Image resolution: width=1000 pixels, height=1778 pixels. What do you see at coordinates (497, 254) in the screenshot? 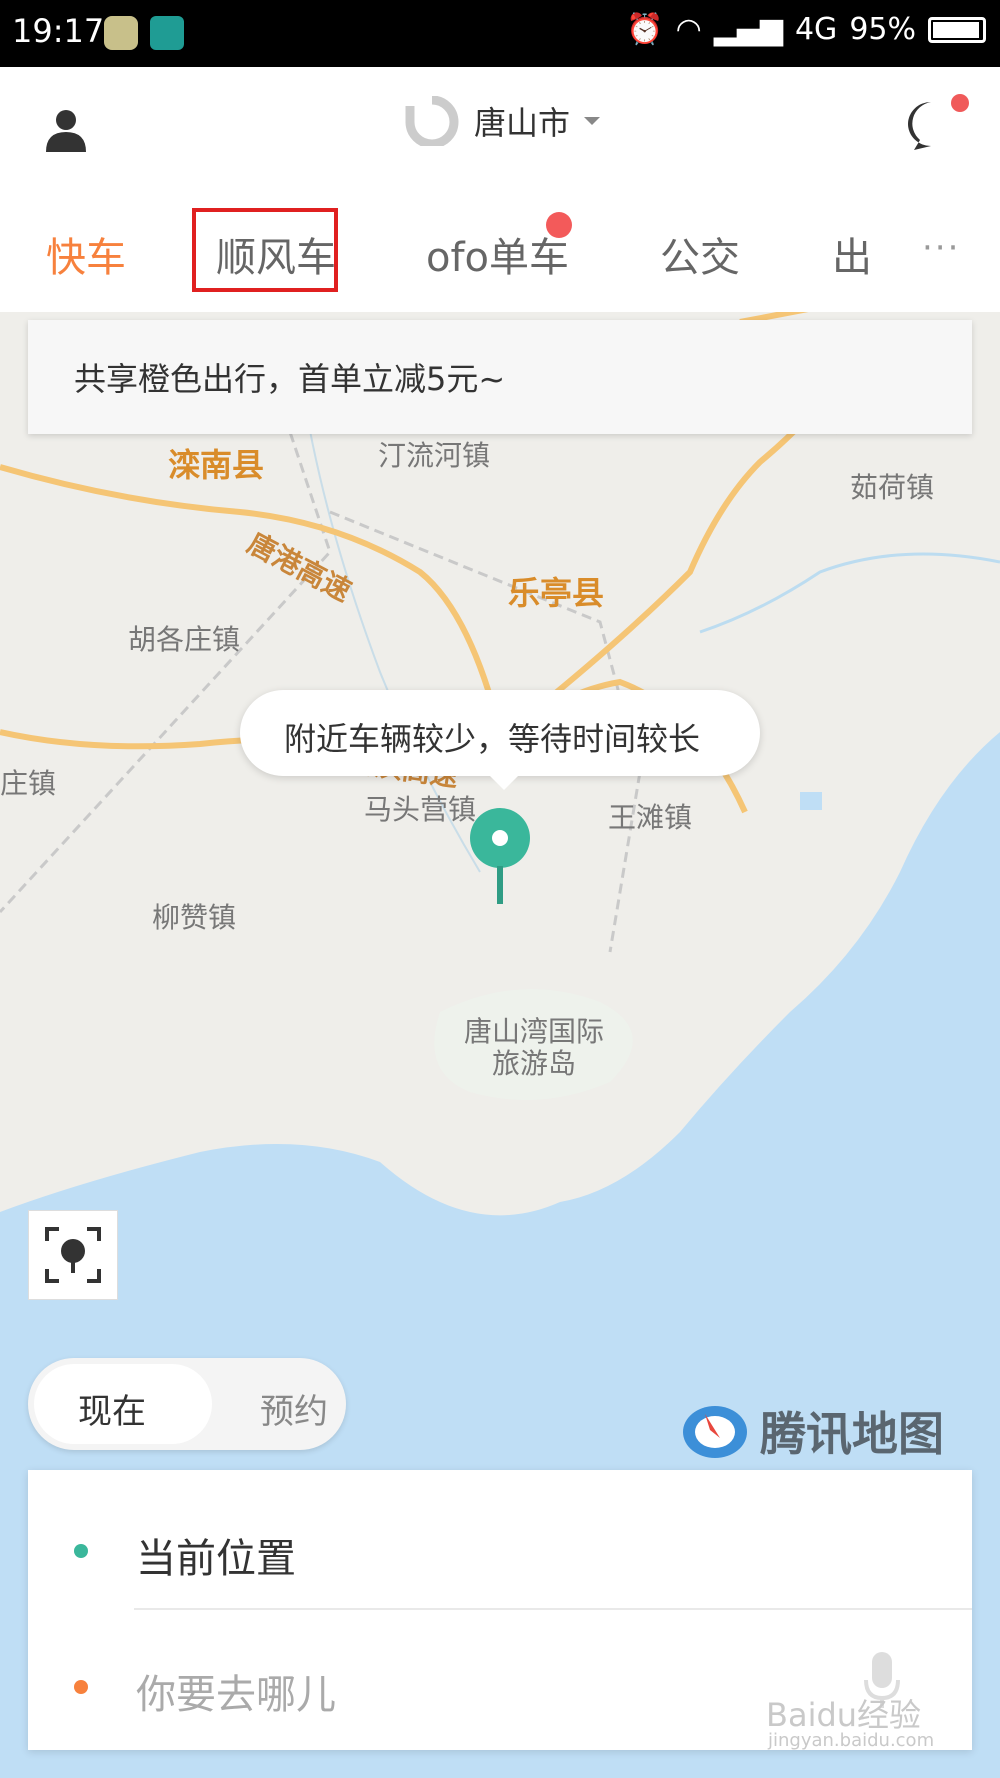
I see `tab-ofo: ofo单车` at bounding box center [497, 254].